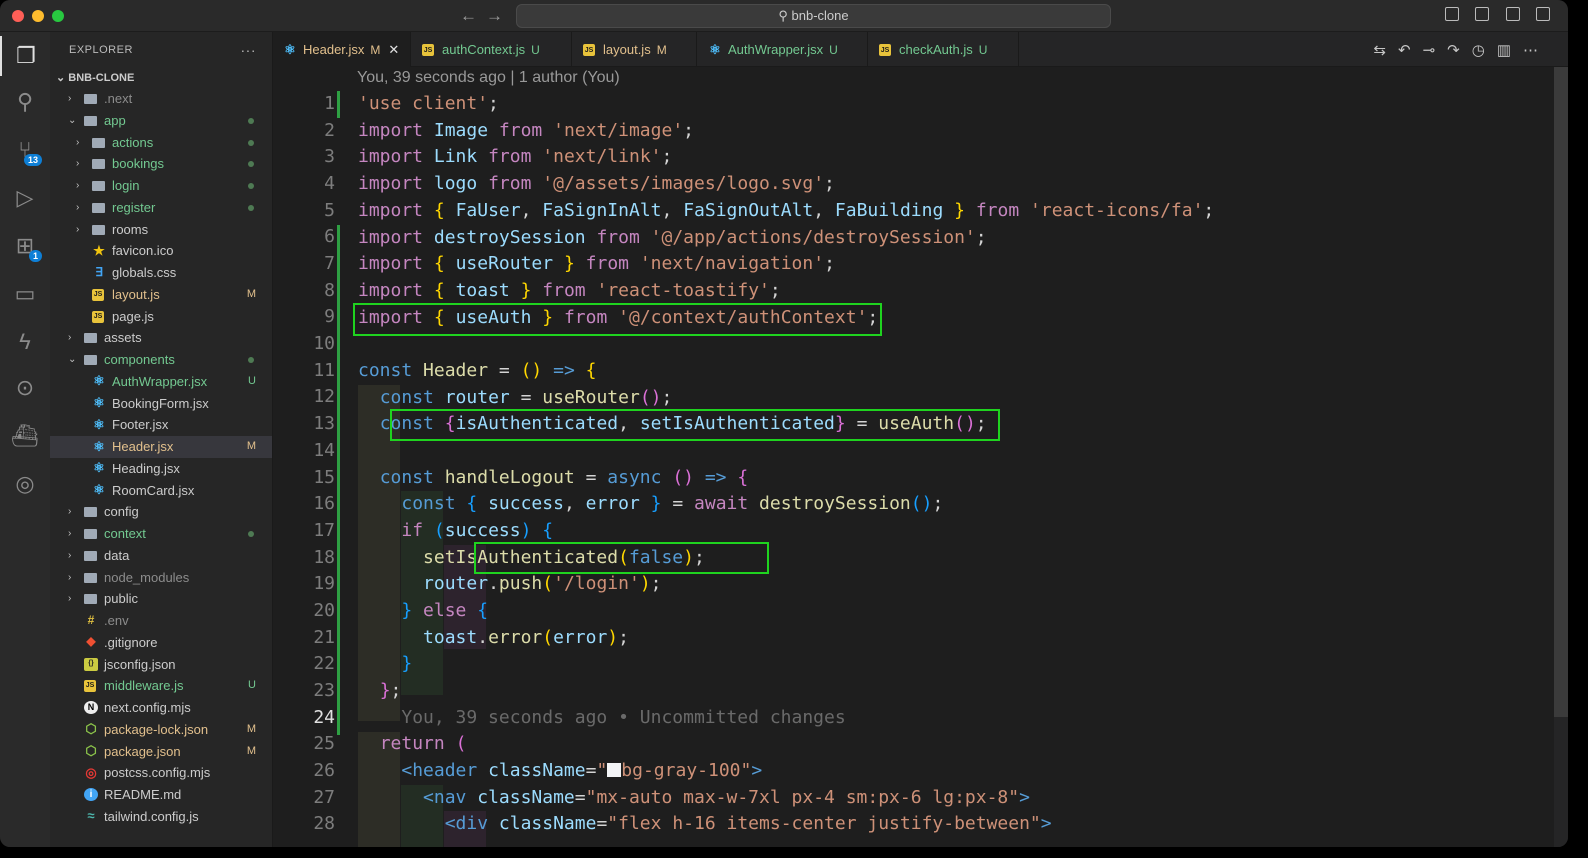  Describe the element at coordinates (324, 717) in the screenshot. I see `line-number: 24` at that location.